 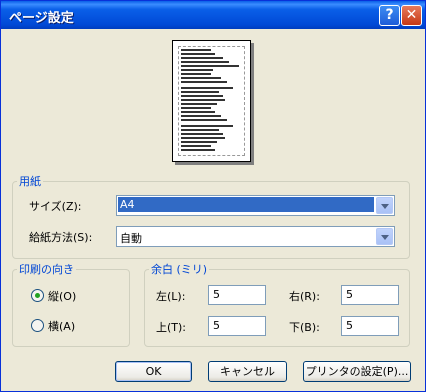 What do you see at coordinates (61, 326) in the screenshot?
I see `landscape-label: 横(A)` at bounding box center [61, 326].